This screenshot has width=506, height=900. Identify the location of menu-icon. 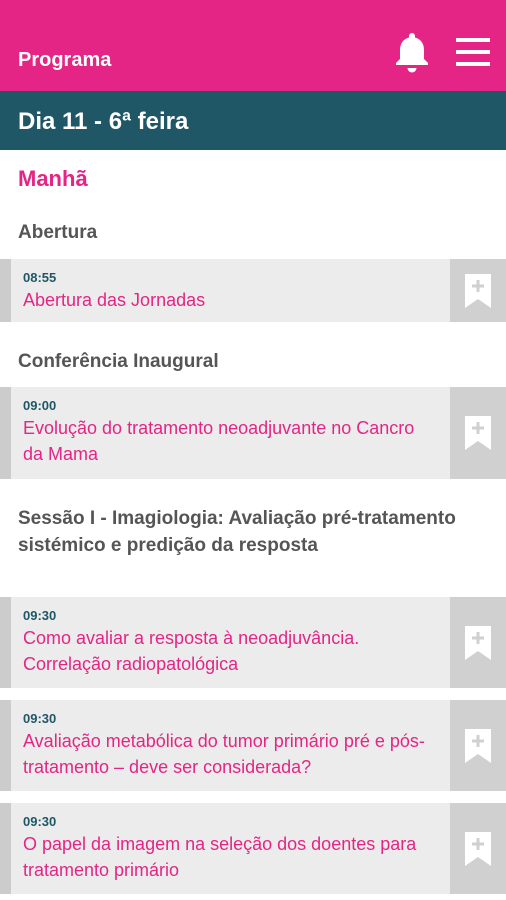
(473, 52).